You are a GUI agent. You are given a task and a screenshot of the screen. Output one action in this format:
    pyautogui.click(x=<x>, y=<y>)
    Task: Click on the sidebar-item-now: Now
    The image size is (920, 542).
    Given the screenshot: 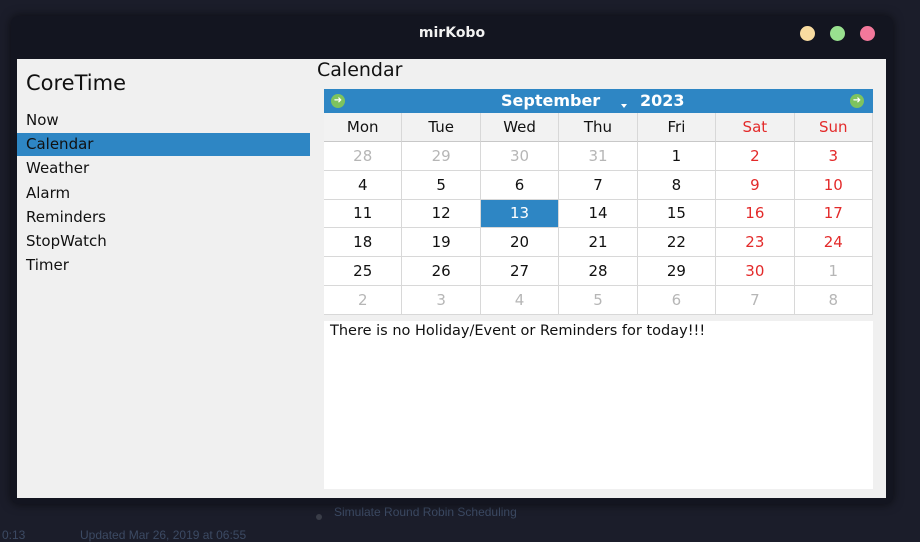 What is the action you would take?
    pyautogui.click(x=163, y=120)
    